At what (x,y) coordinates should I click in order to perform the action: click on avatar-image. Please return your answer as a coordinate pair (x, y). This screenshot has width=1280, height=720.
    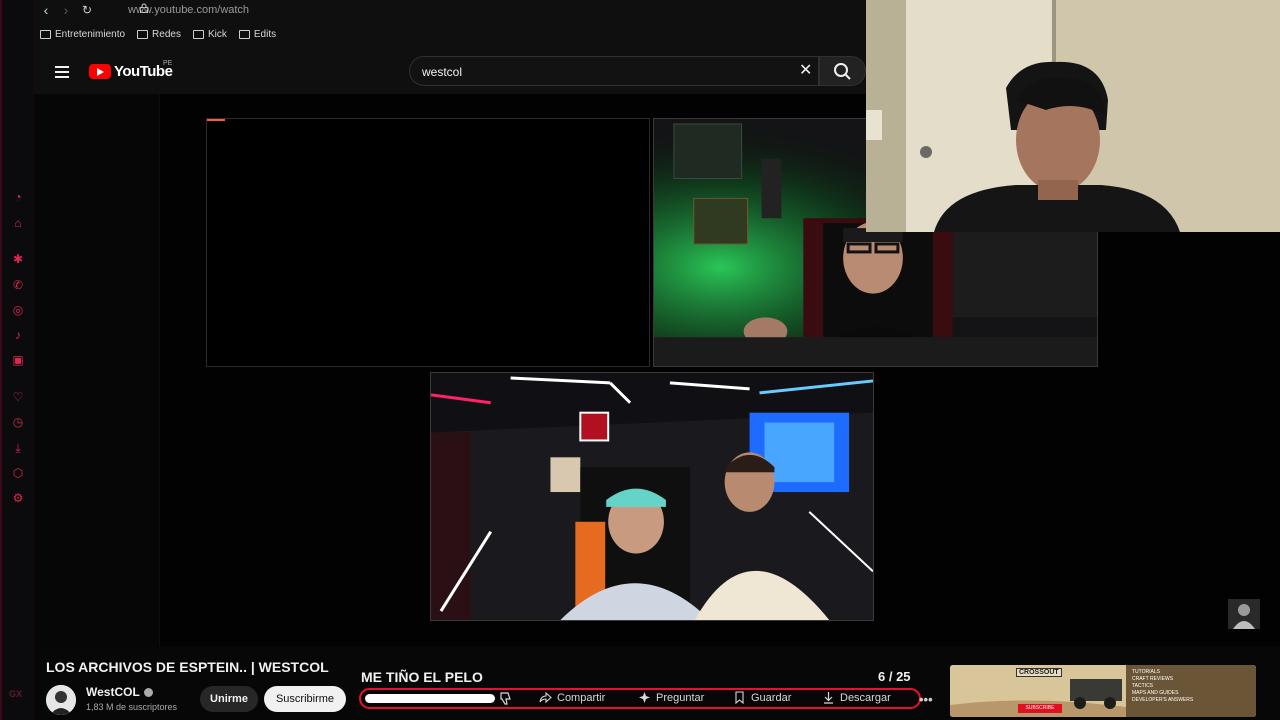
    Looking at the image, I should click on (61, 700).